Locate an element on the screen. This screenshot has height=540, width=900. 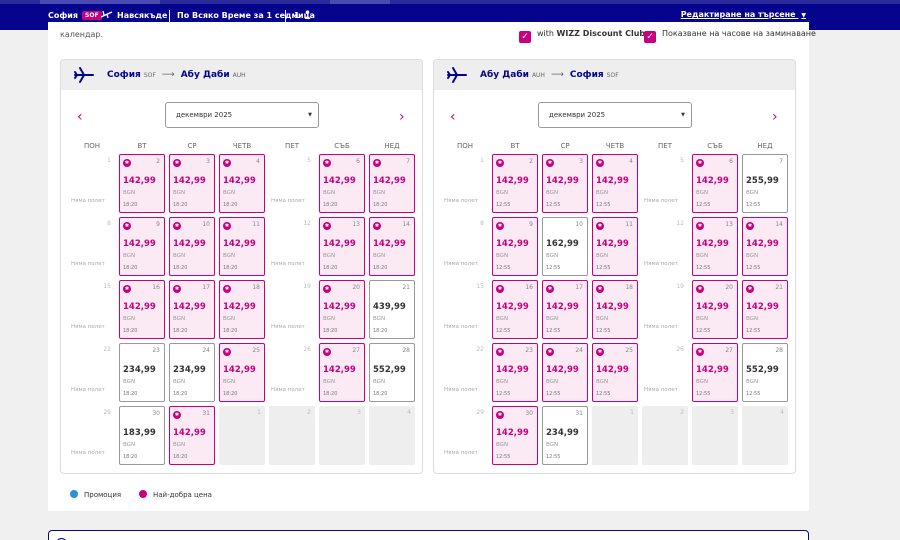
day-cell: 7 ✱ 142,99 BGN 18:20 is located at coordinates (392, 183).